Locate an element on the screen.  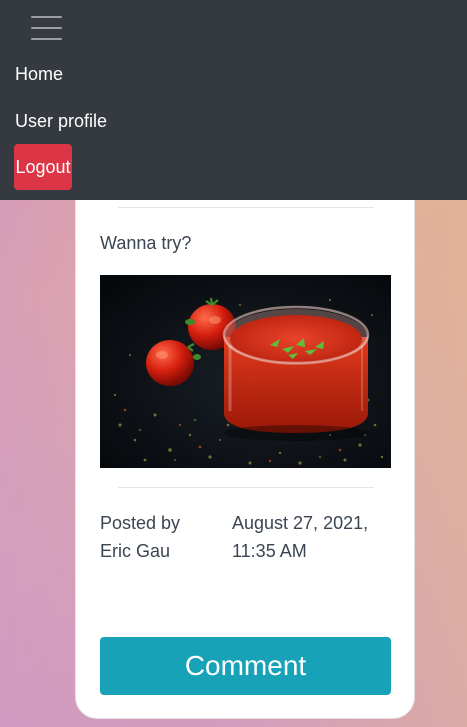
nav-link-home: Home is located at coordinates (39, 74).